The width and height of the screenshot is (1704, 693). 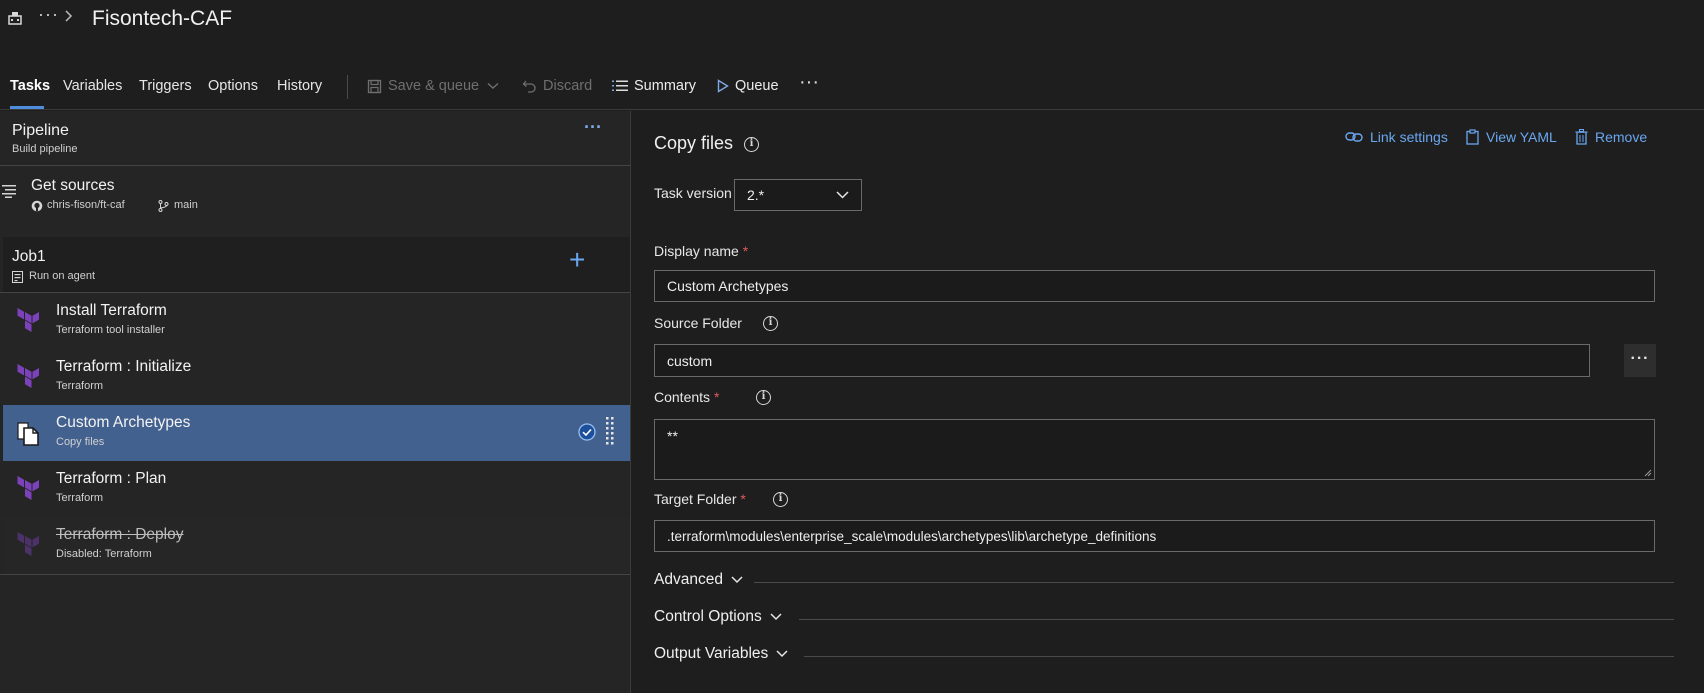 I want to click on check-circle-icon, so click(x=587, y=433).